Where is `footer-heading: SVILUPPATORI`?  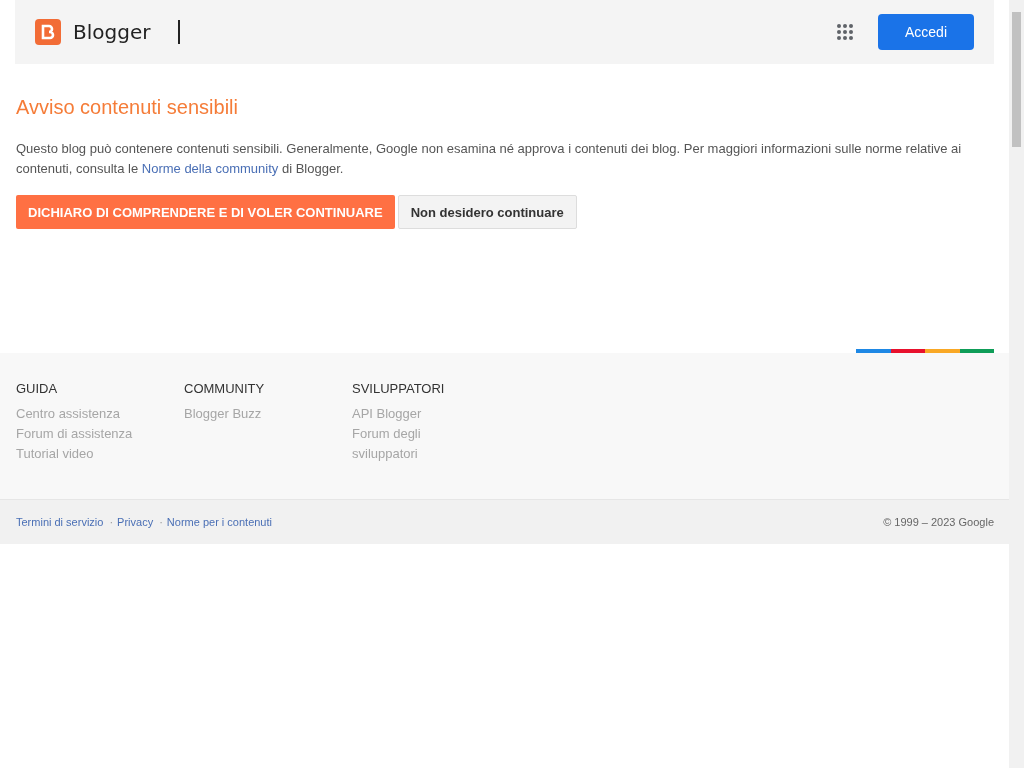 footer-heading: SVILUPPATORI is located at coordinates (397, 388).